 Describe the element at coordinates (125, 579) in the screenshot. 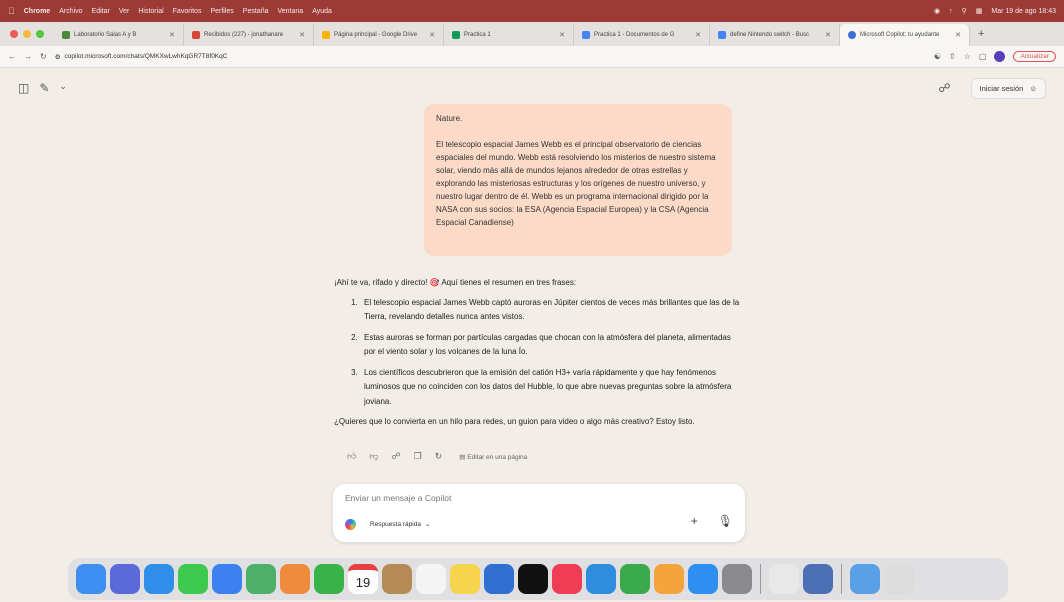

I see `launchpad-icon` at that location.